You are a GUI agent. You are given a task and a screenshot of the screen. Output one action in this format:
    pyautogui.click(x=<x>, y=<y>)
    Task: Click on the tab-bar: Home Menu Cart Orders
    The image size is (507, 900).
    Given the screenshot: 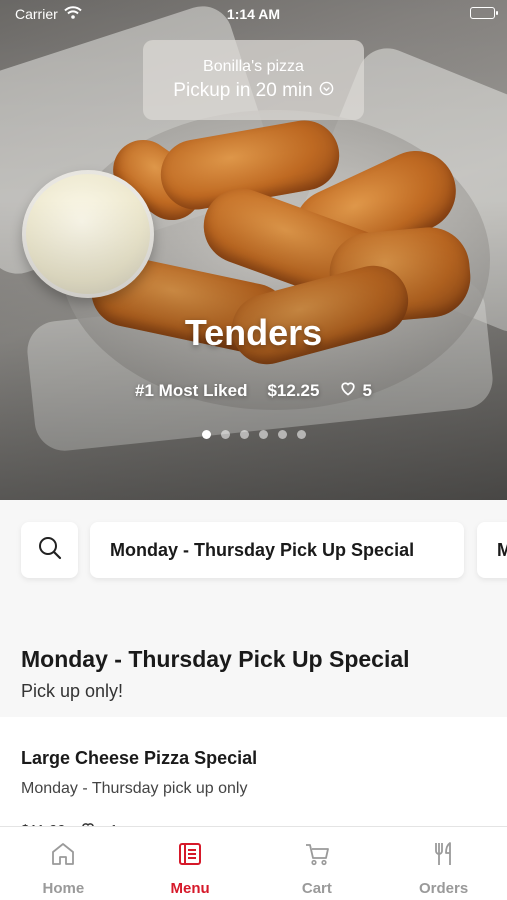 What is the action you would take?
    pyautogui.click(x=253, y=863)
    